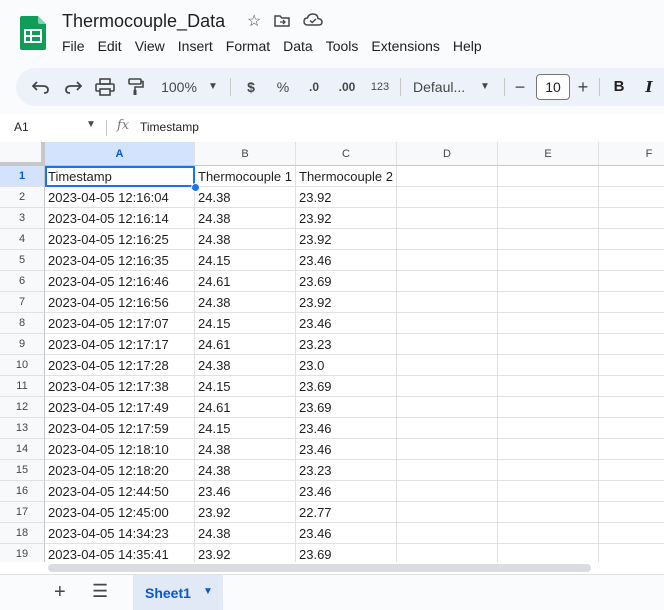 Image resolution: width=664 pixels, height=610 pixels. Describe the element at coordinates (195, 187) in the screenshot. I see `fill-handle` at that location.